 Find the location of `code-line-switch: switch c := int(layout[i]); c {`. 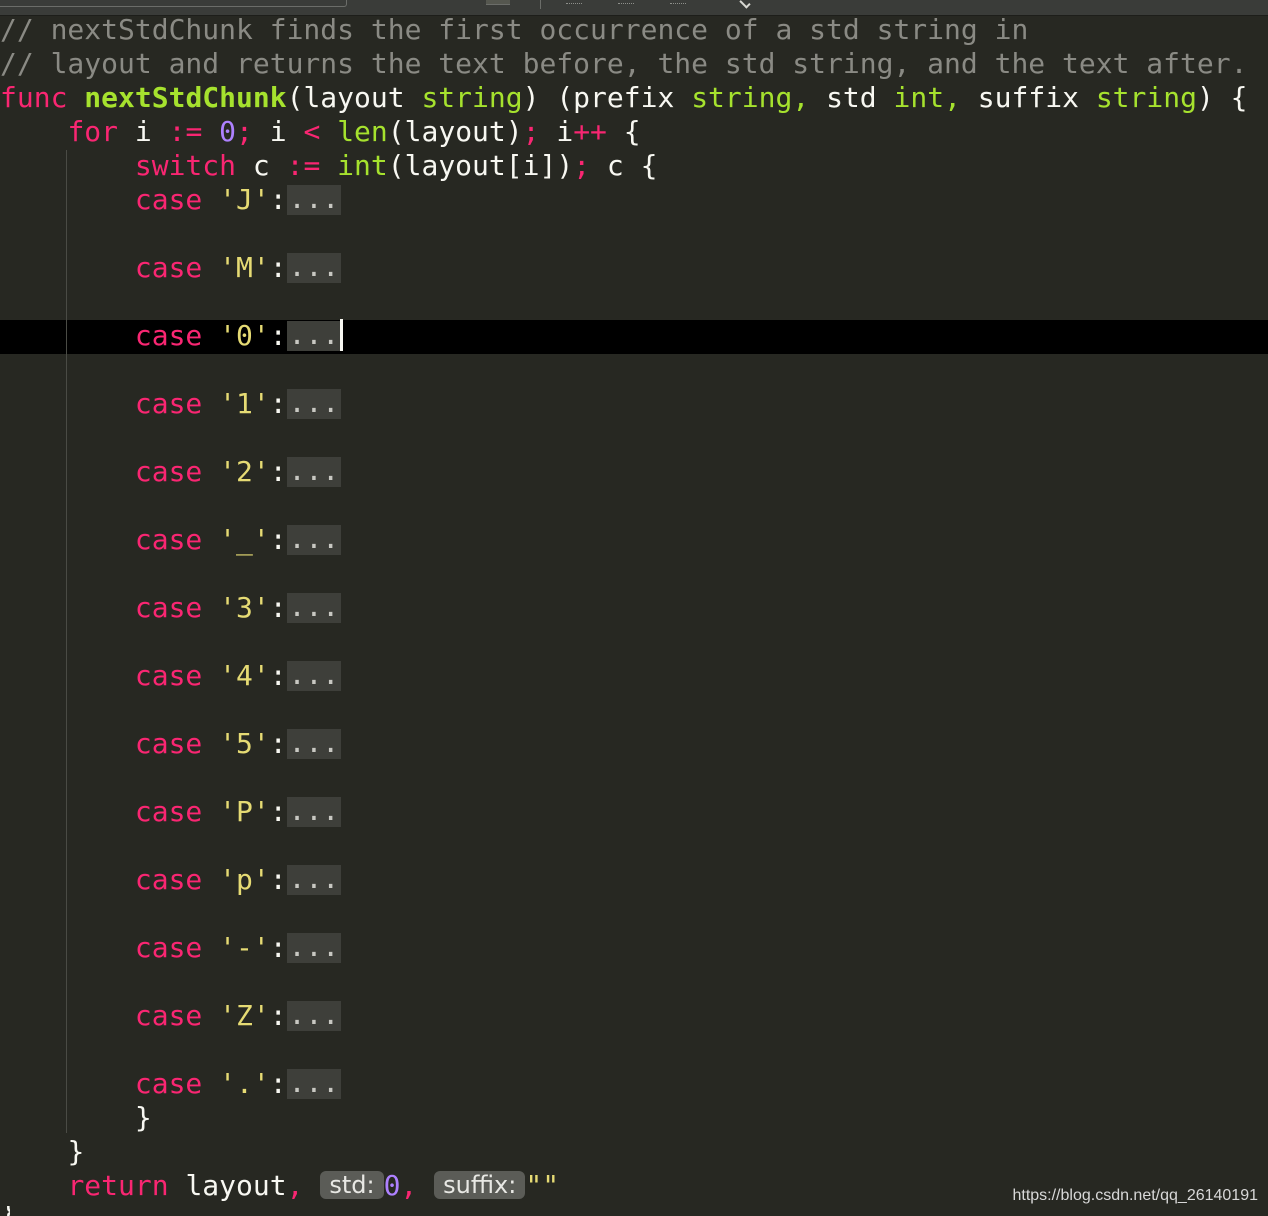

code-line-switch: switch c := int(layout[i]); c { is located at coordinates (329, 166).